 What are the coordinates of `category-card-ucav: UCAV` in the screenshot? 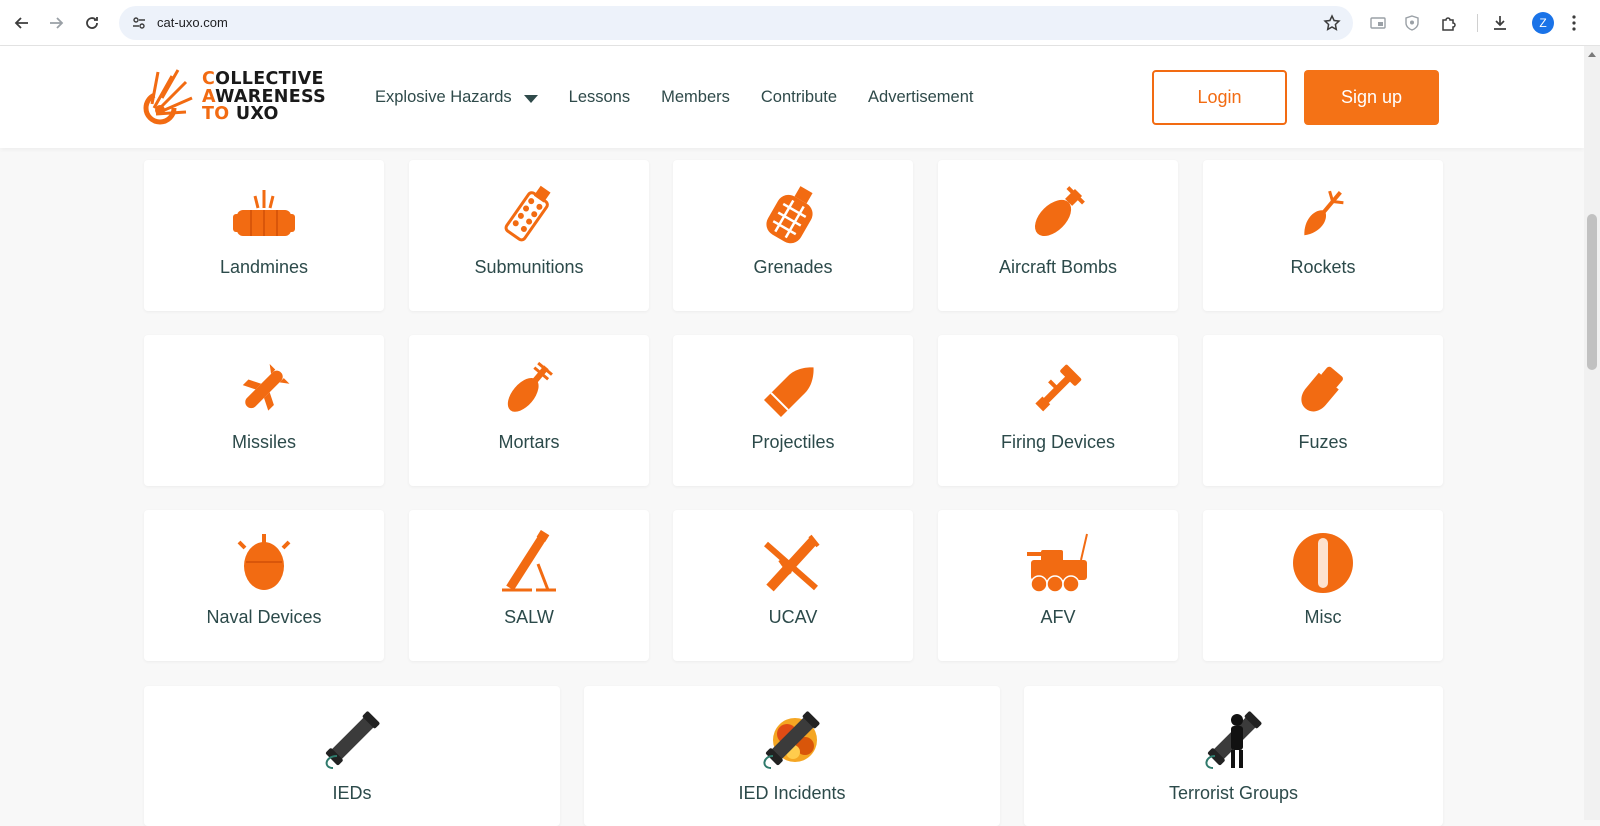 It's located at (793, 585).